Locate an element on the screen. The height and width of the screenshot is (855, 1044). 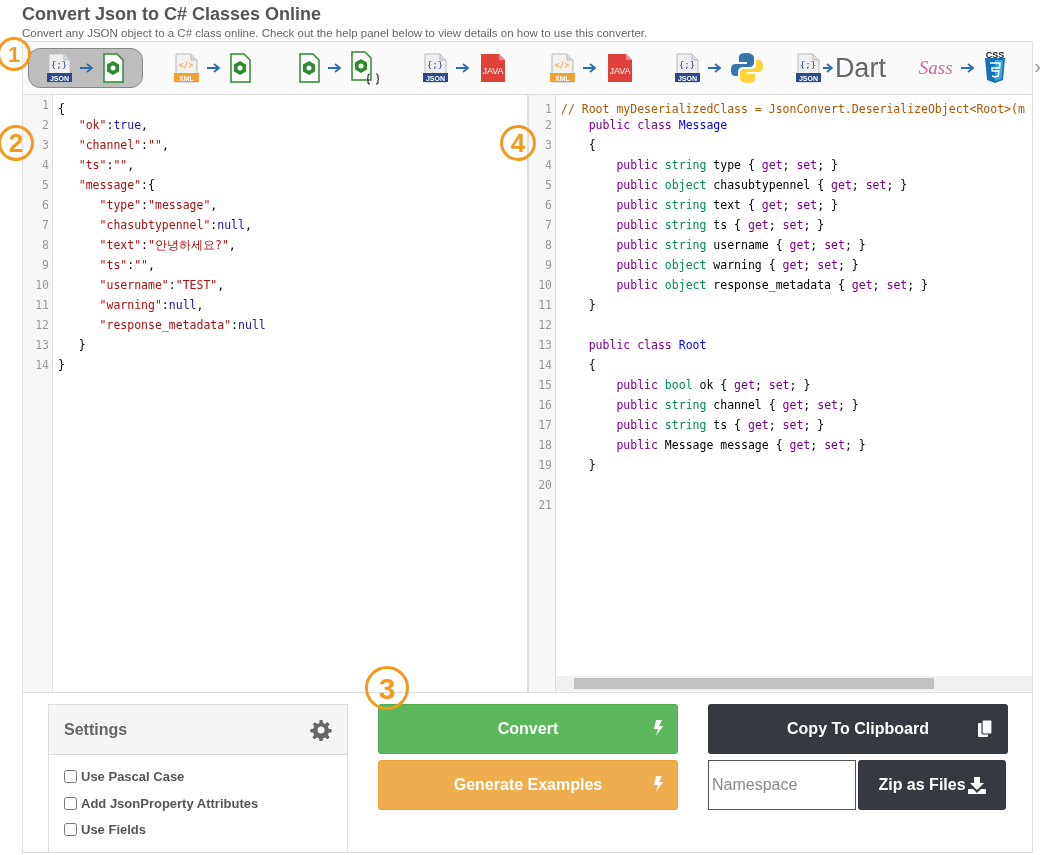
download-icon is located at coordinates (976, 785).